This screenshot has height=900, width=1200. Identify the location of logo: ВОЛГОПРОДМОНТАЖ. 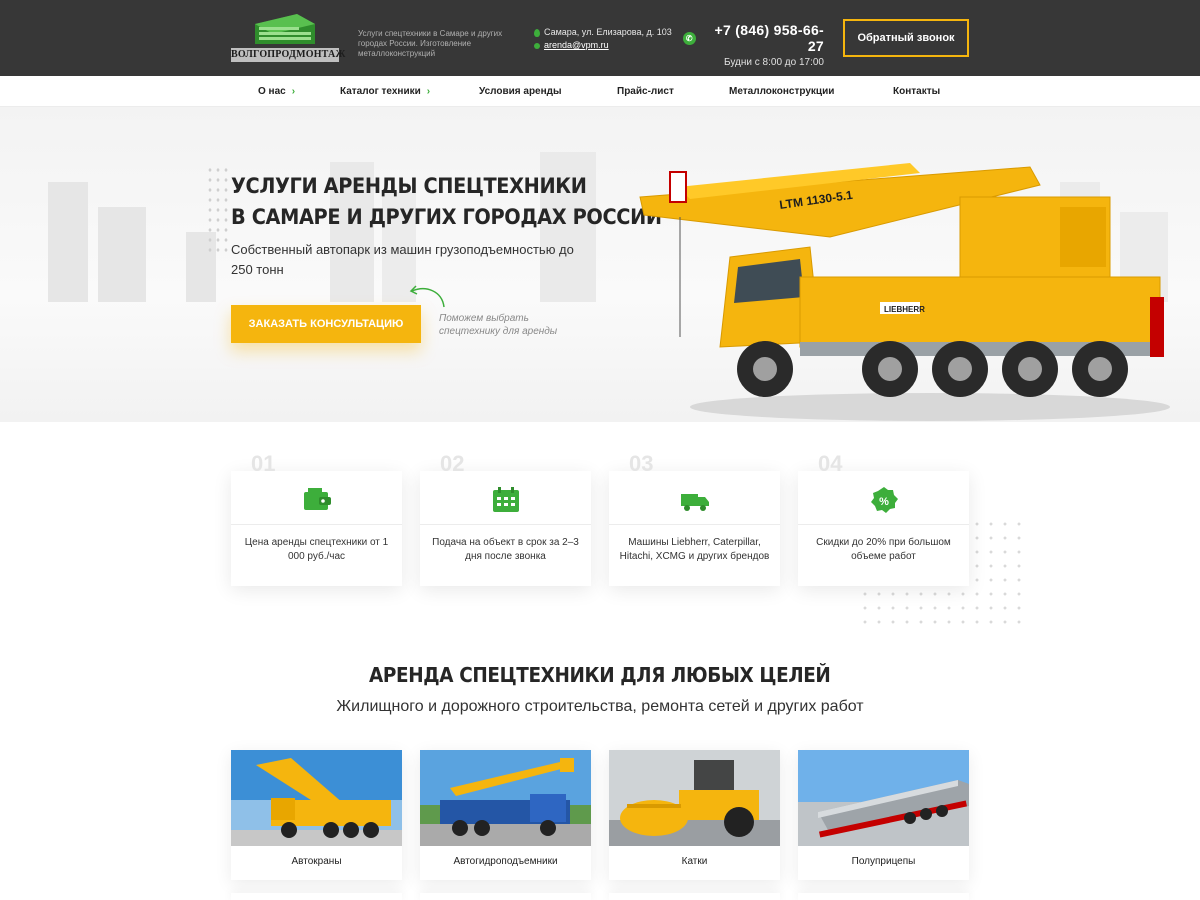
(288, 38).